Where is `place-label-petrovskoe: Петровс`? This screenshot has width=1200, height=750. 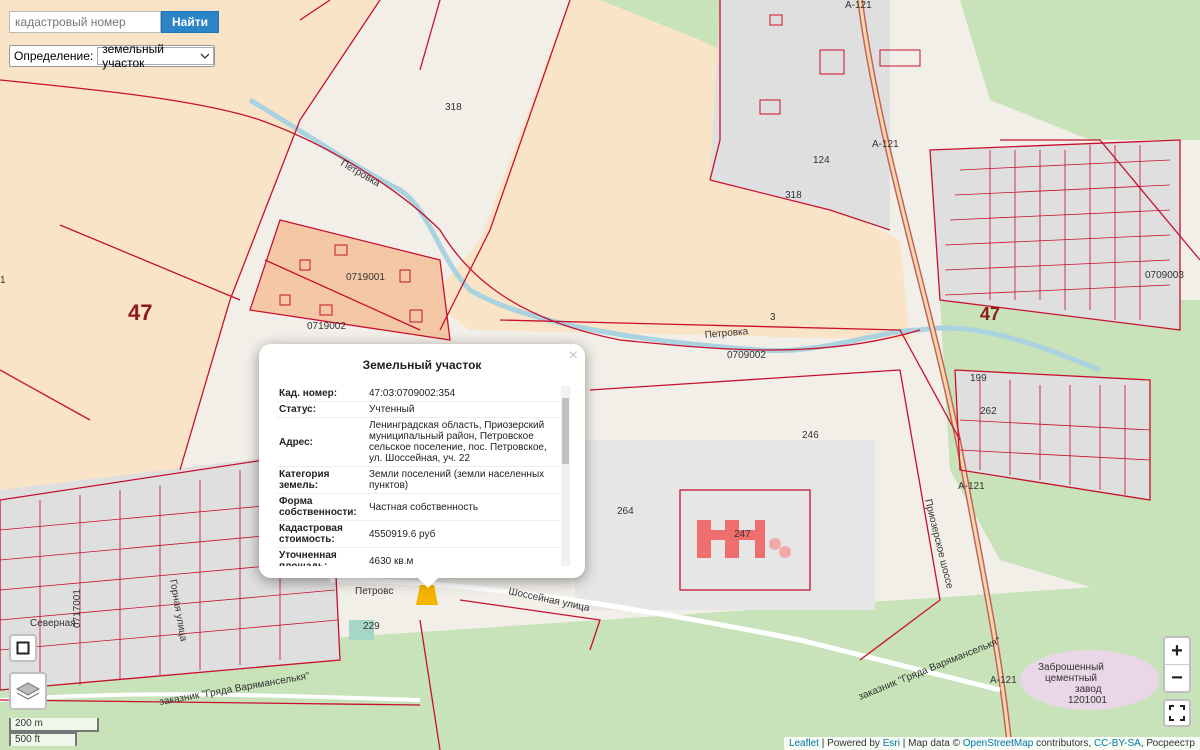
place-label-petrovskoe: Петровс is located at coordinates (374, 591).